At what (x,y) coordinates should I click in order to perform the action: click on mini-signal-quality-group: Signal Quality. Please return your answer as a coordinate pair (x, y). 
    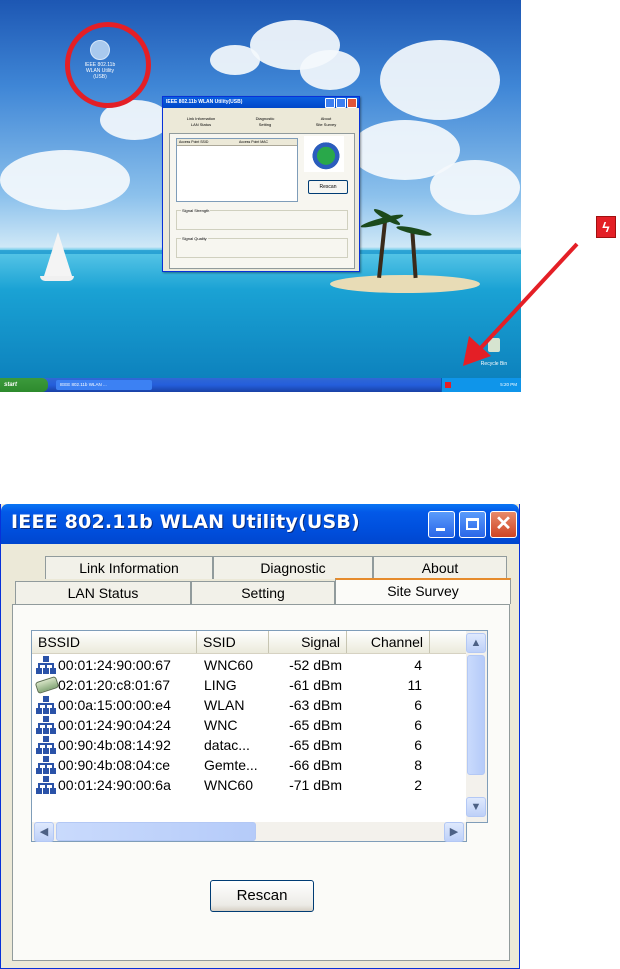
    Looking at the image, I should click on (262, 247).